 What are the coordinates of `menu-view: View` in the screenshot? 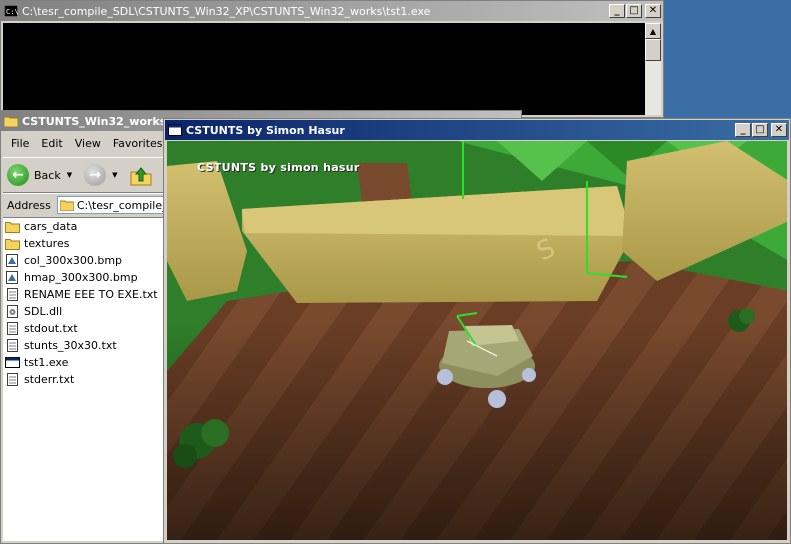 It's located at (88, 143).